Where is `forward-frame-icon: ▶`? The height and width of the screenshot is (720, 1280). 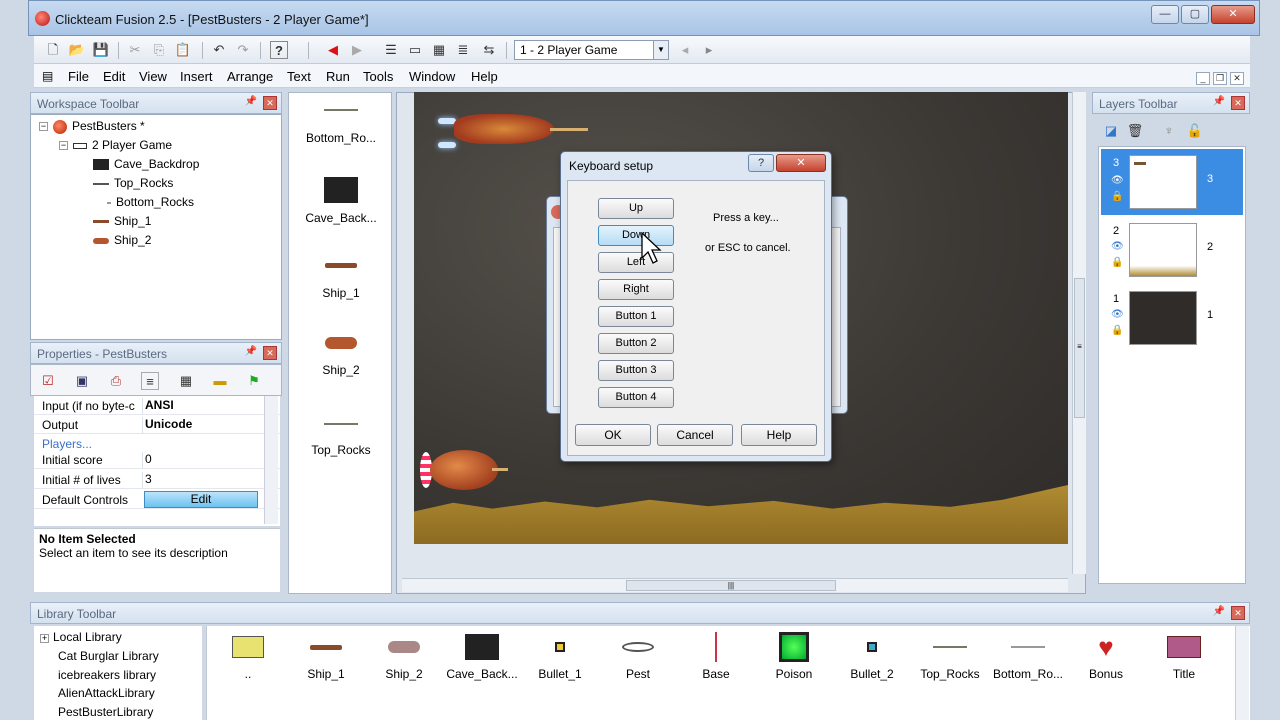 forward-frame-icon: ▶ is located at coordinates (357, 50).